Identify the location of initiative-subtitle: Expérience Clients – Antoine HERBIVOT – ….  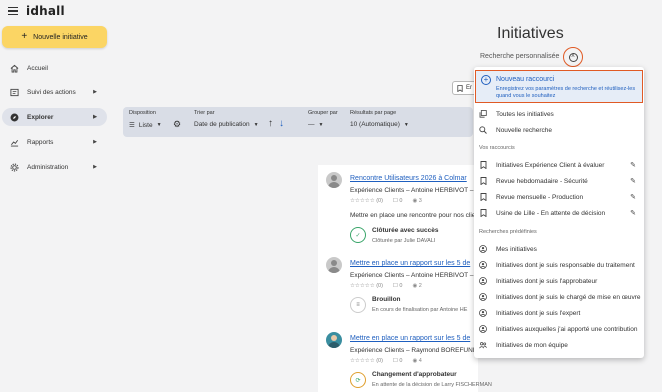
(414, 275).